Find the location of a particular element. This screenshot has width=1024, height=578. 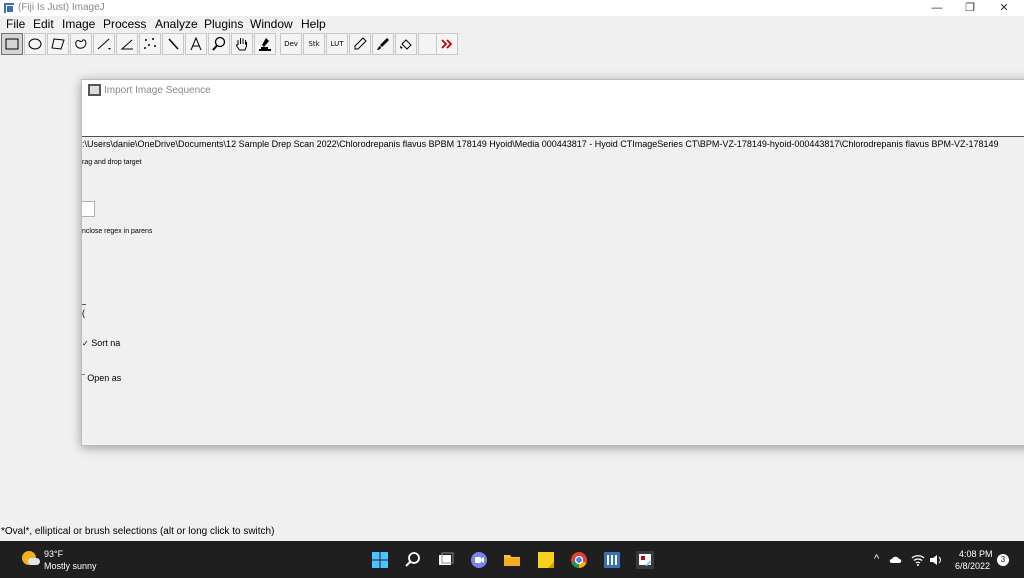

lut-label: LUT is located at coordinates (337, 44).